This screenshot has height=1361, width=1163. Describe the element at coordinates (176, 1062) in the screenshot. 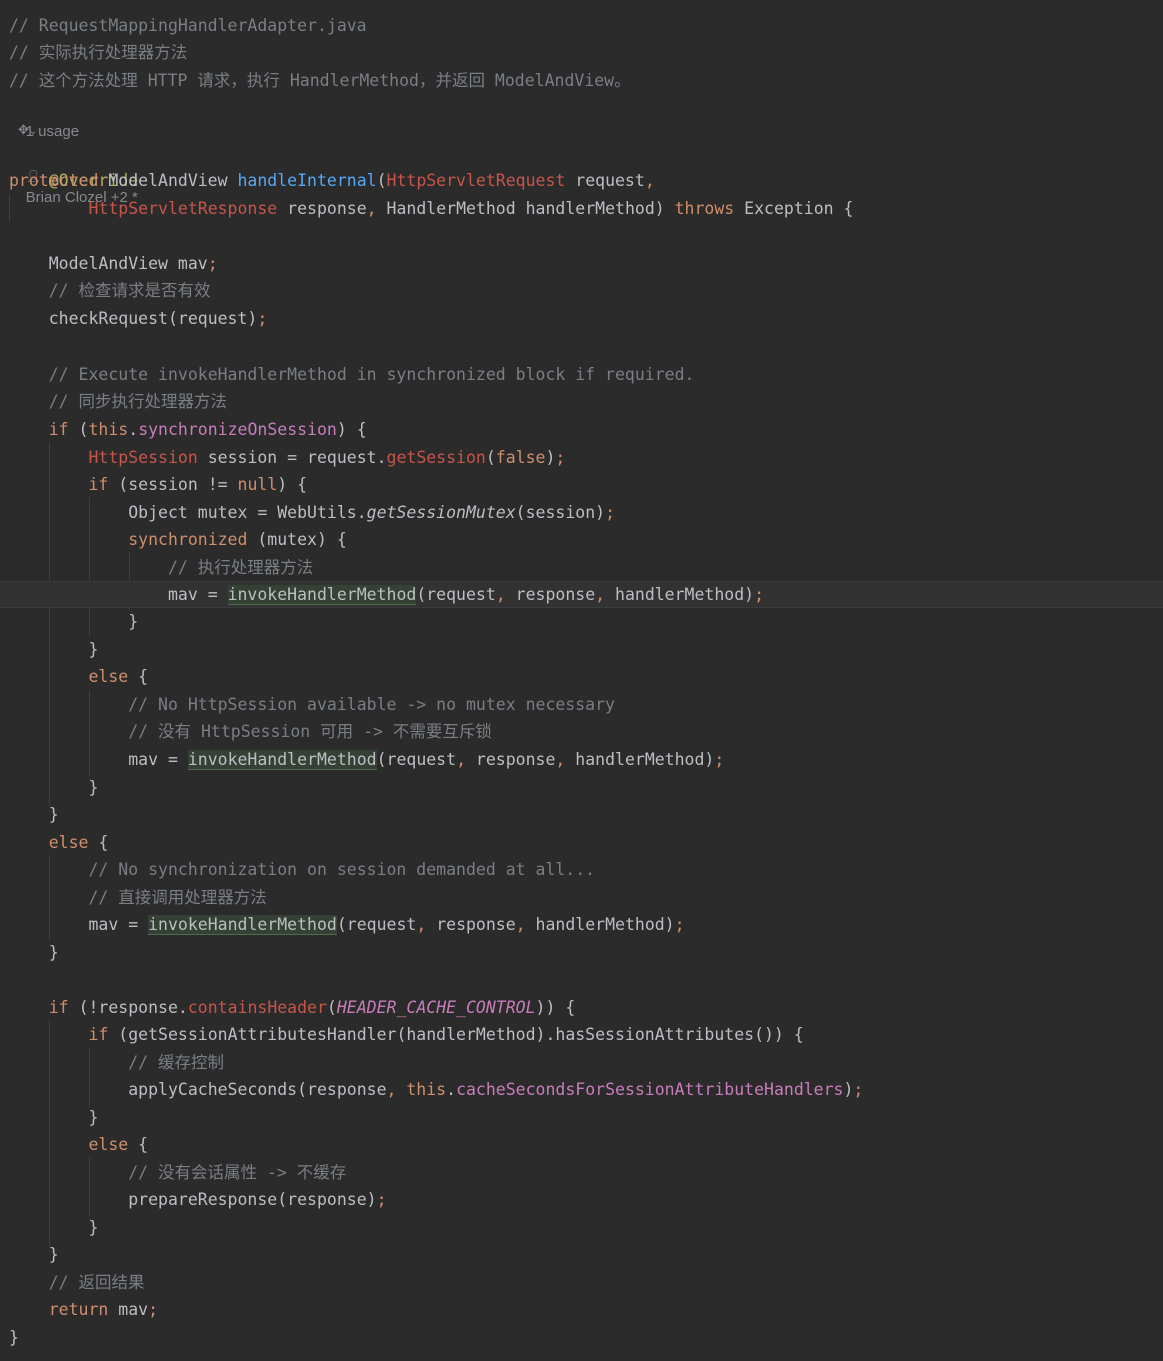

I see `code-line-comment: // 缓存控制` at that location.